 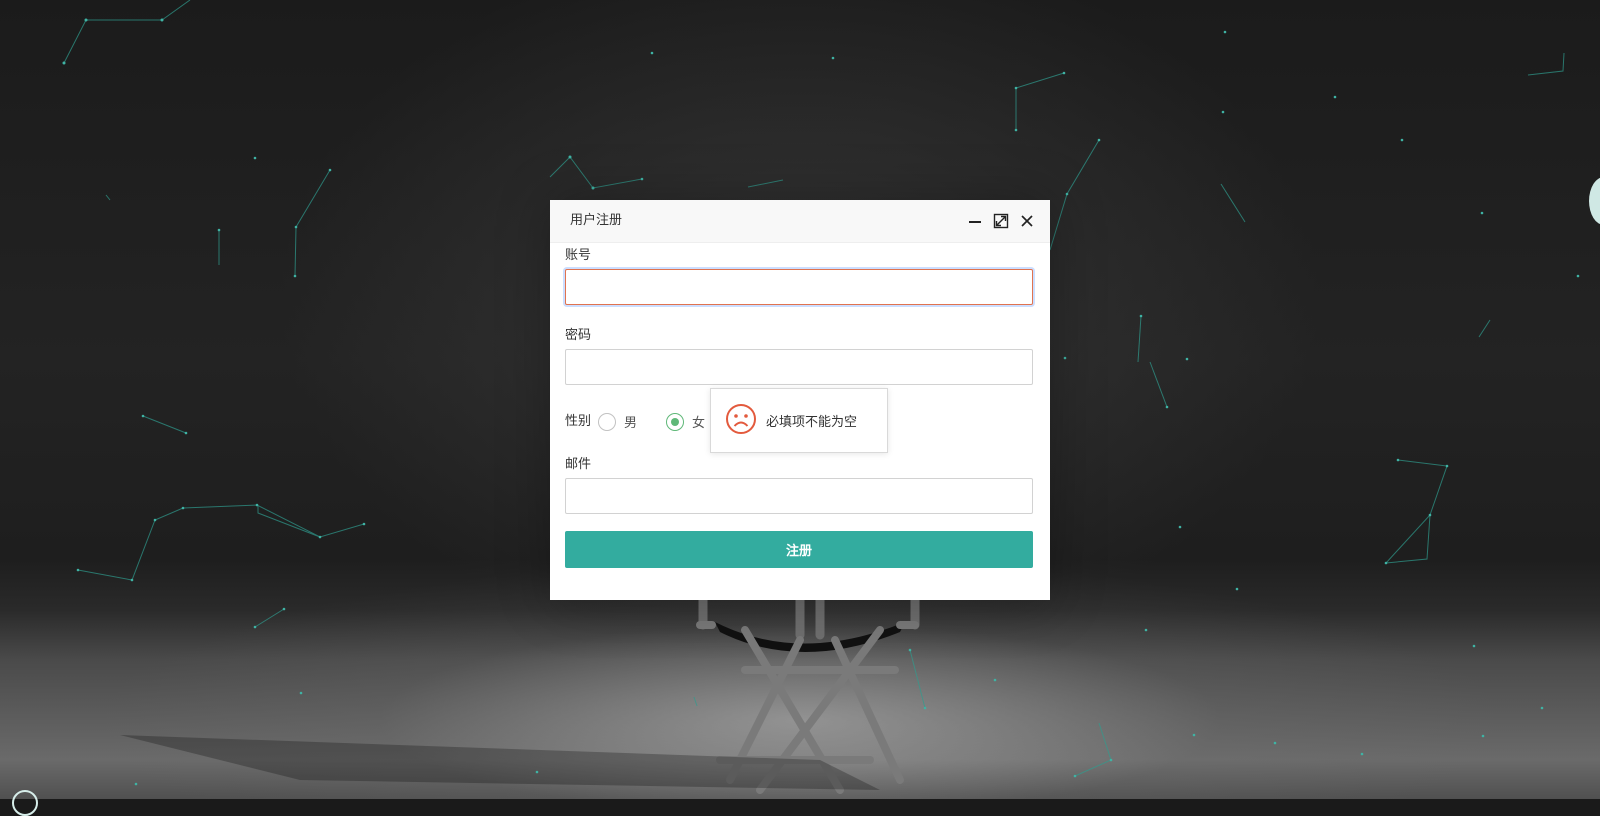 What do you see at coordinates (578, 255) in the screenshot?
I see `account-label: 账号` at bounding box center [578, 255].